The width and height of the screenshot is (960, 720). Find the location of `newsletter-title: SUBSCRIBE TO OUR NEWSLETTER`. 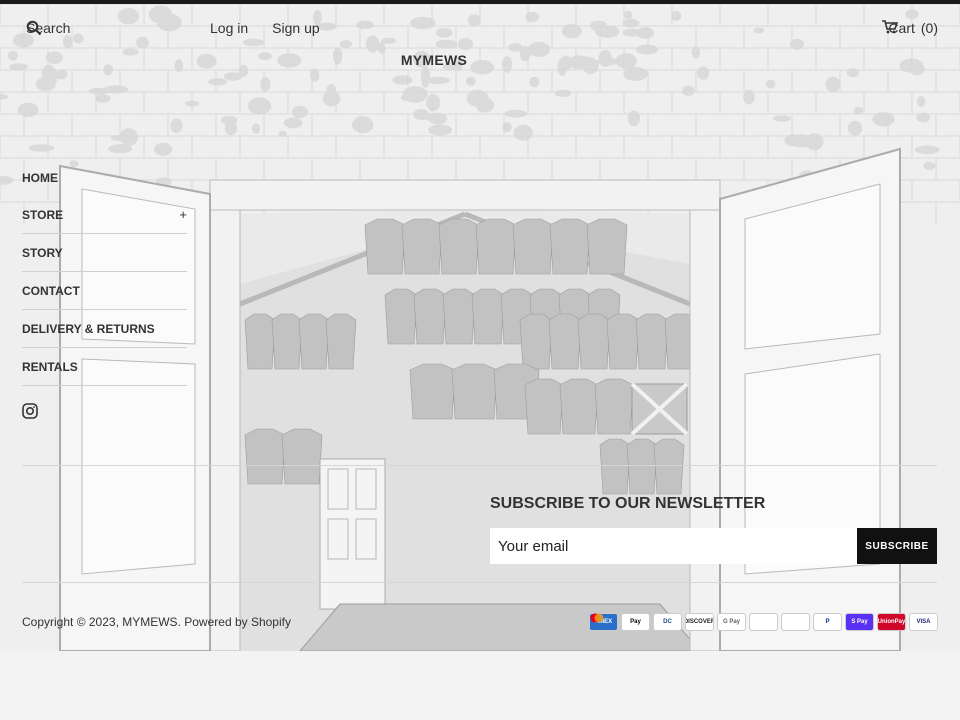

newsletter-title: SUBSCRIBE TO OUR NEWSLETTER is located at coordinates (628, 503).